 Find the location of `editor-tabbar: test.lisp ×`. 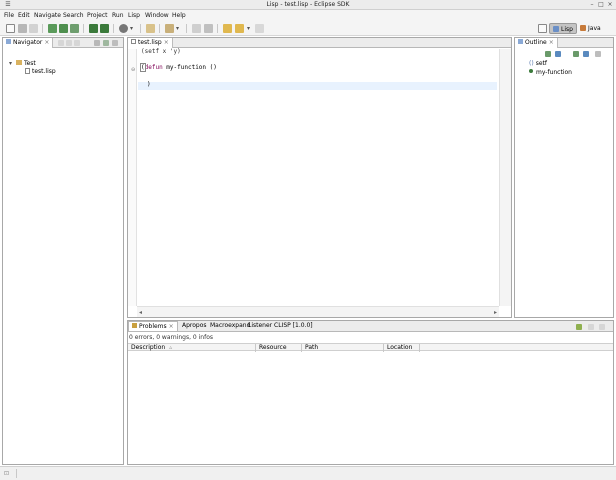

editor-tabbar: test.lisp × is located at coordinates (319, 43).